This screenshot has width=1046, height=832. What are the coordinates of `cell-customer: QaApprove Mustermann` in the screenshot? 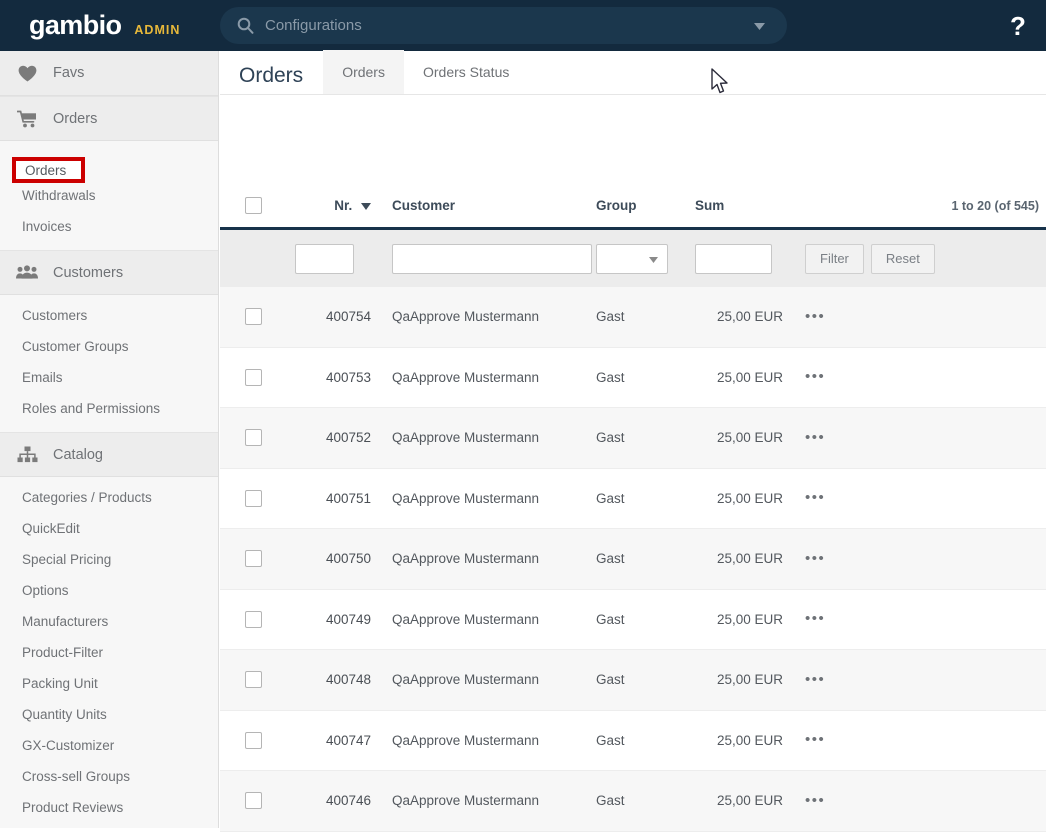 It's located at (466, 680).